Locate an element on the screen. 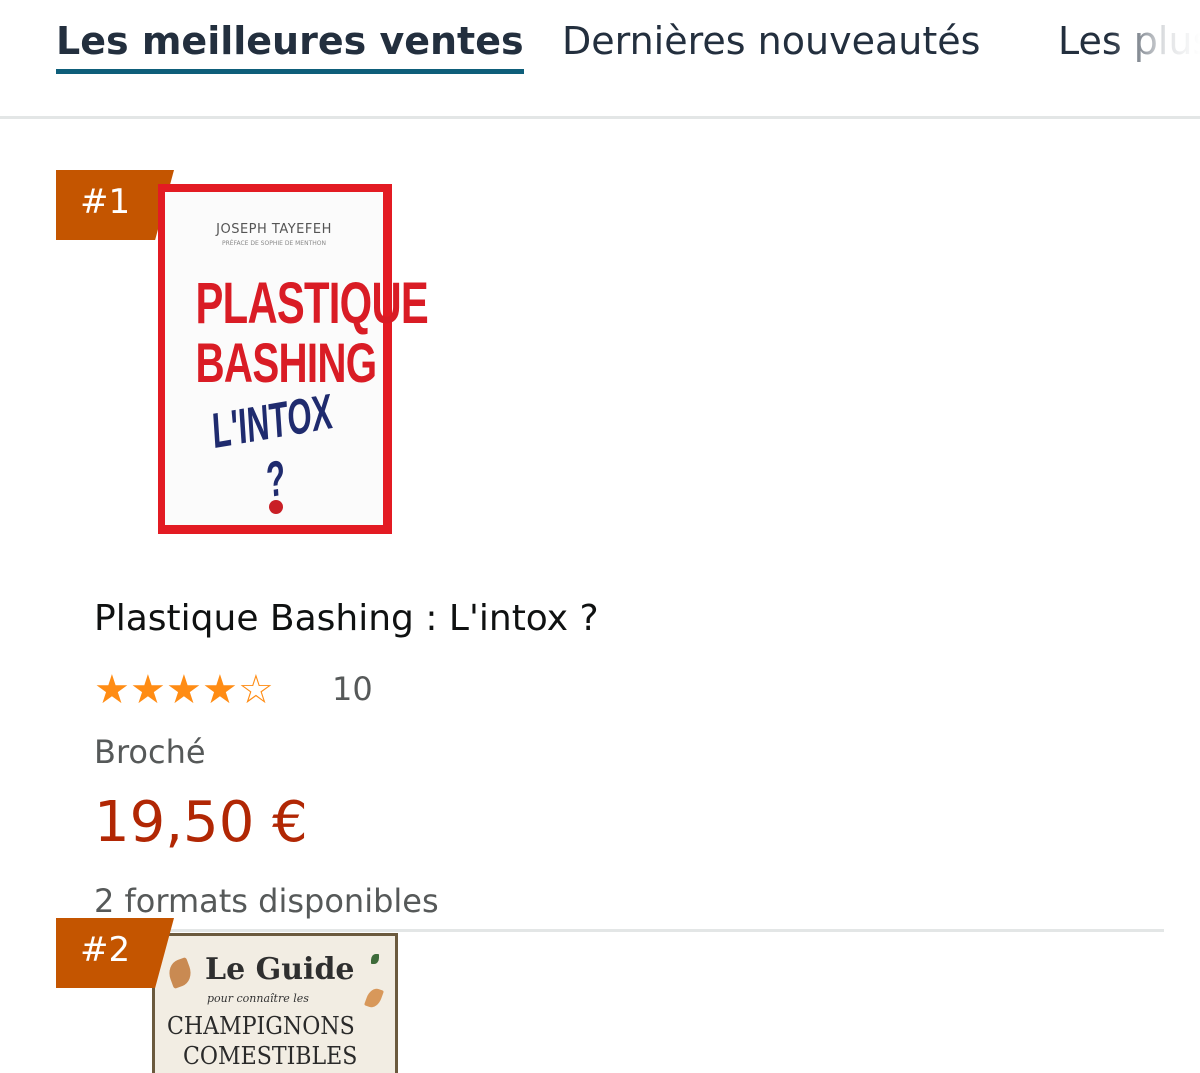 The image size is (1200, 1073). tab-label: Dernières nouveautés is located at coordinates (771, 41).